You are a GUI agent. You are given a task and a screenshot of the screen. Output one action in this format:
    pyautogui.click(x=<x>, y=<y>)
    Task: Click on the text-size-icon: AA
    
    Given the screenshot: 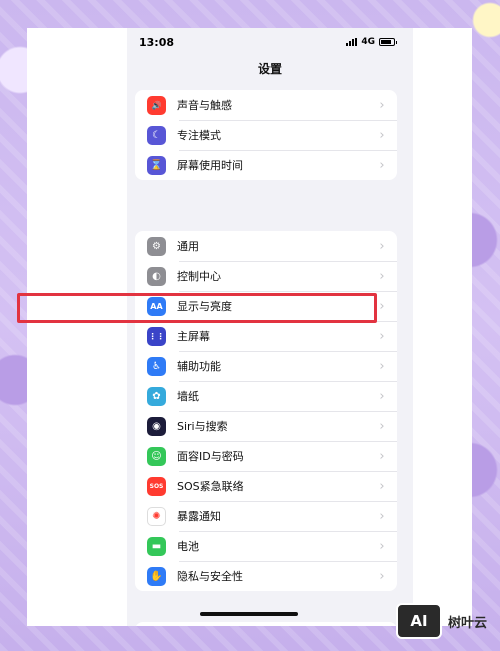 What is the action you would take?
    pyautogui.click(x=156, y=306)
    